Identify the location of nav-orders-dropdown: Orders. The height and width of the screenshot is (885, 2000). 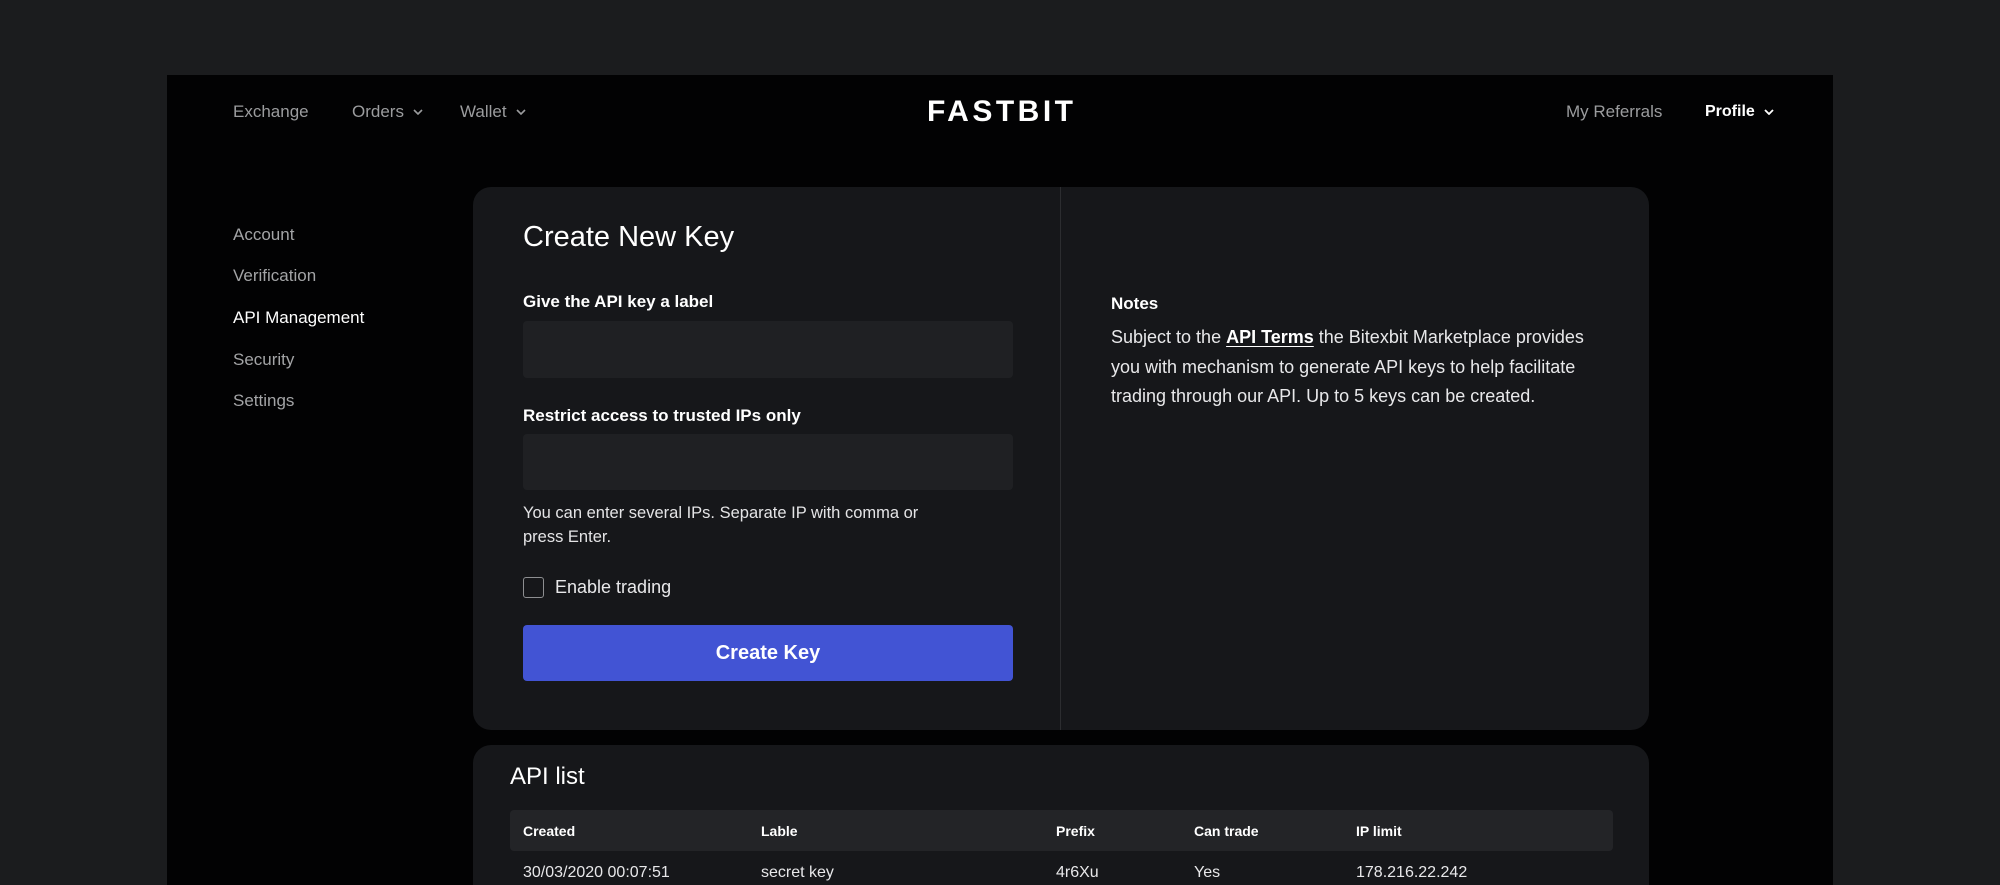
(387, 112).